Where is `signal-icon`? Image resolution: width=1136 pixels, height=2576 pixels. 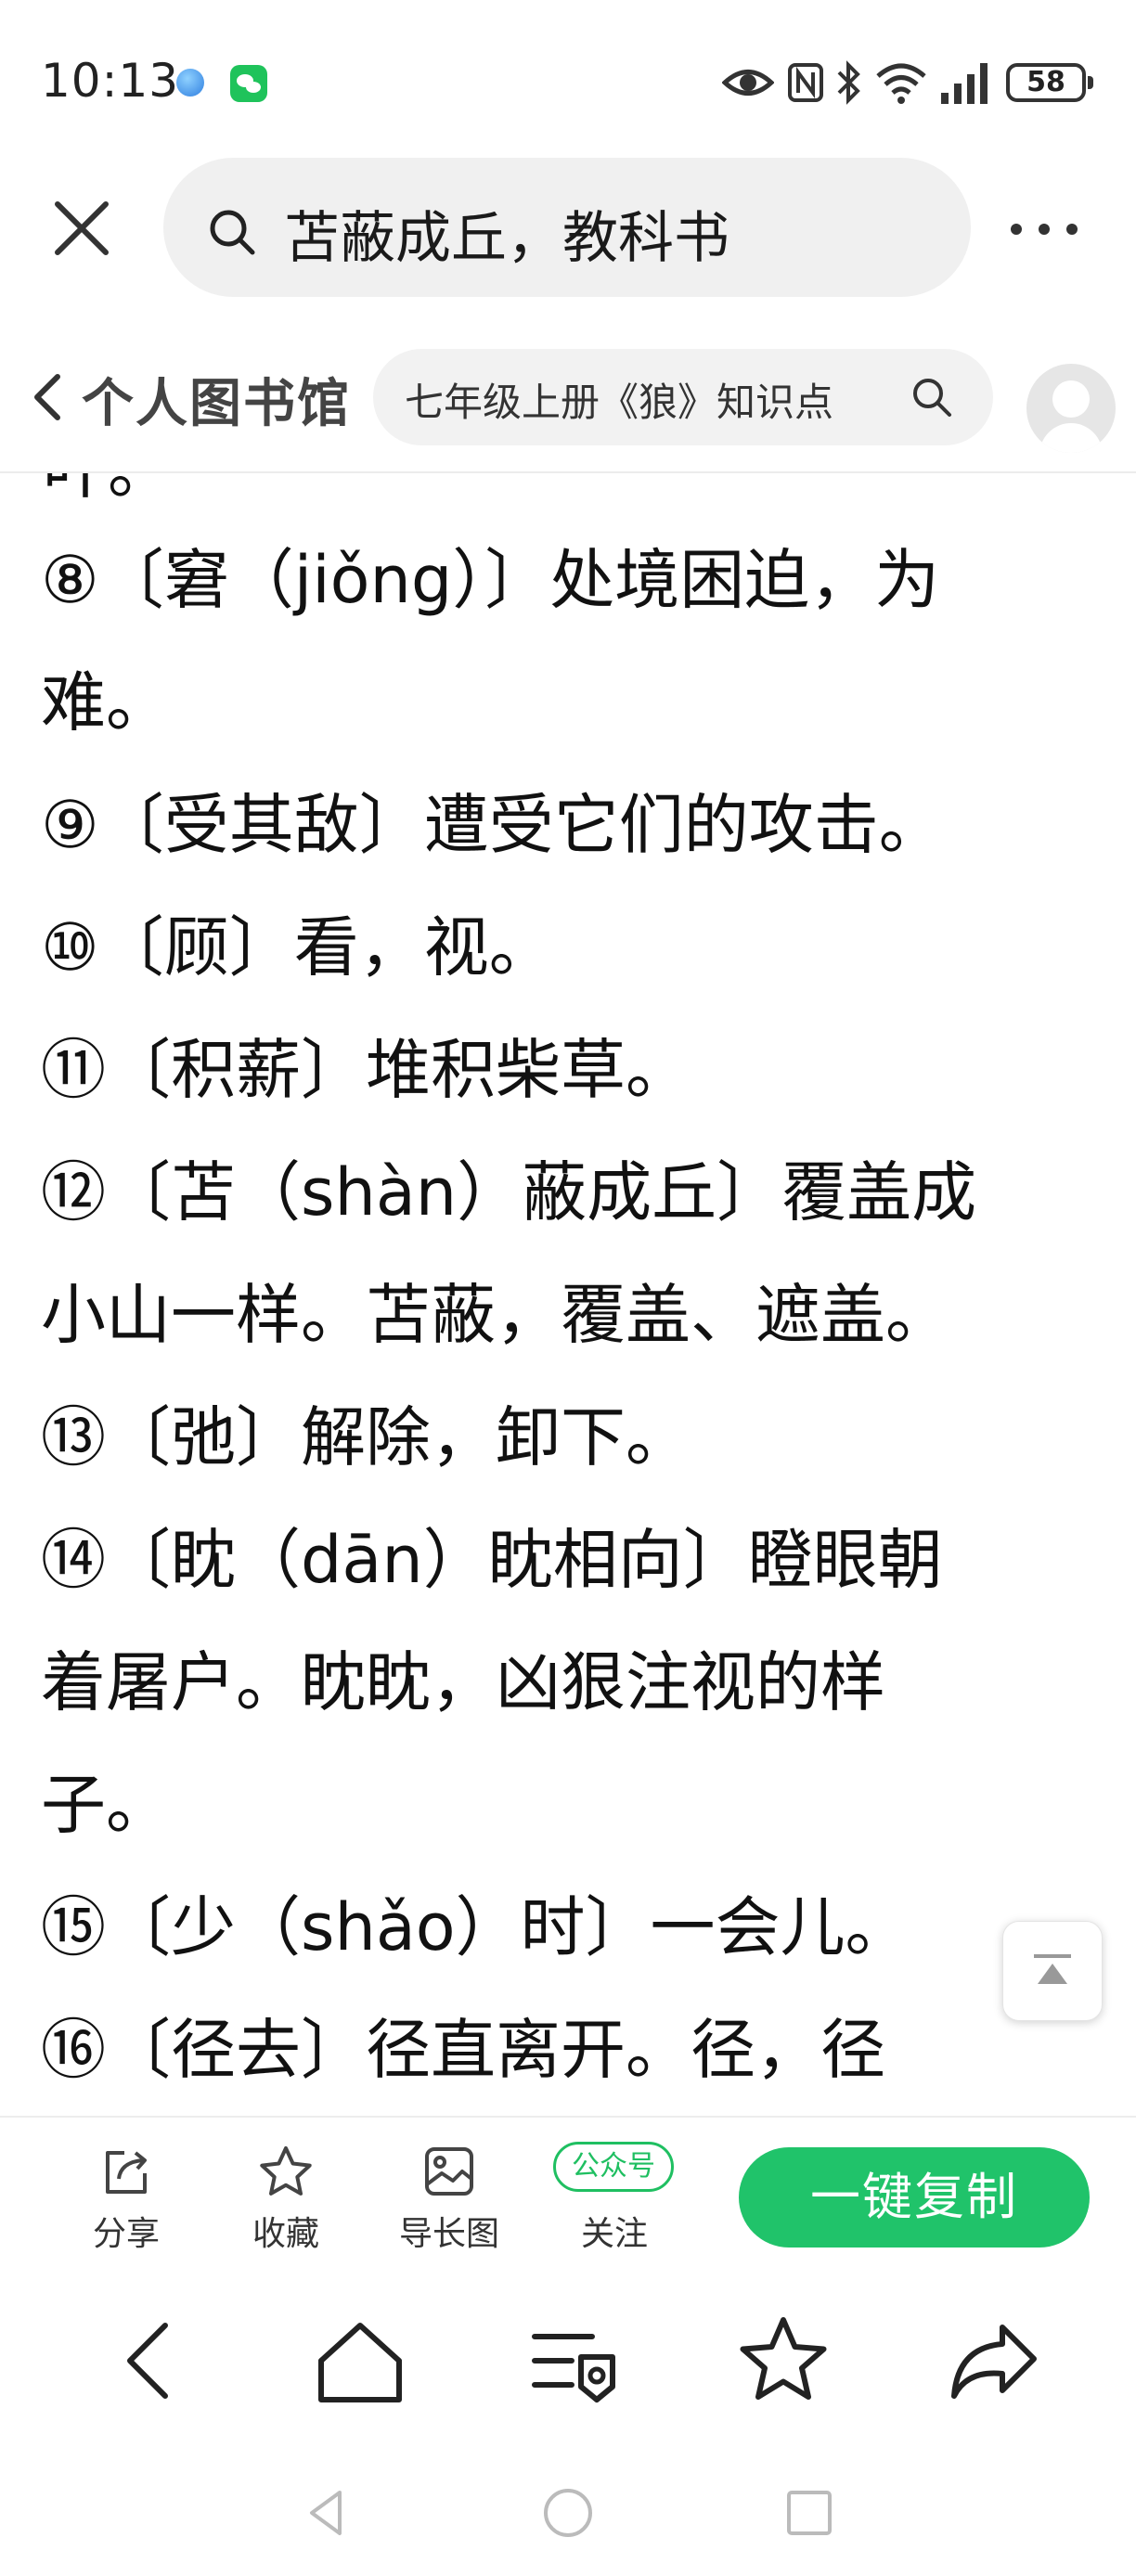 signal-icon is located at coordinates (964, 84).